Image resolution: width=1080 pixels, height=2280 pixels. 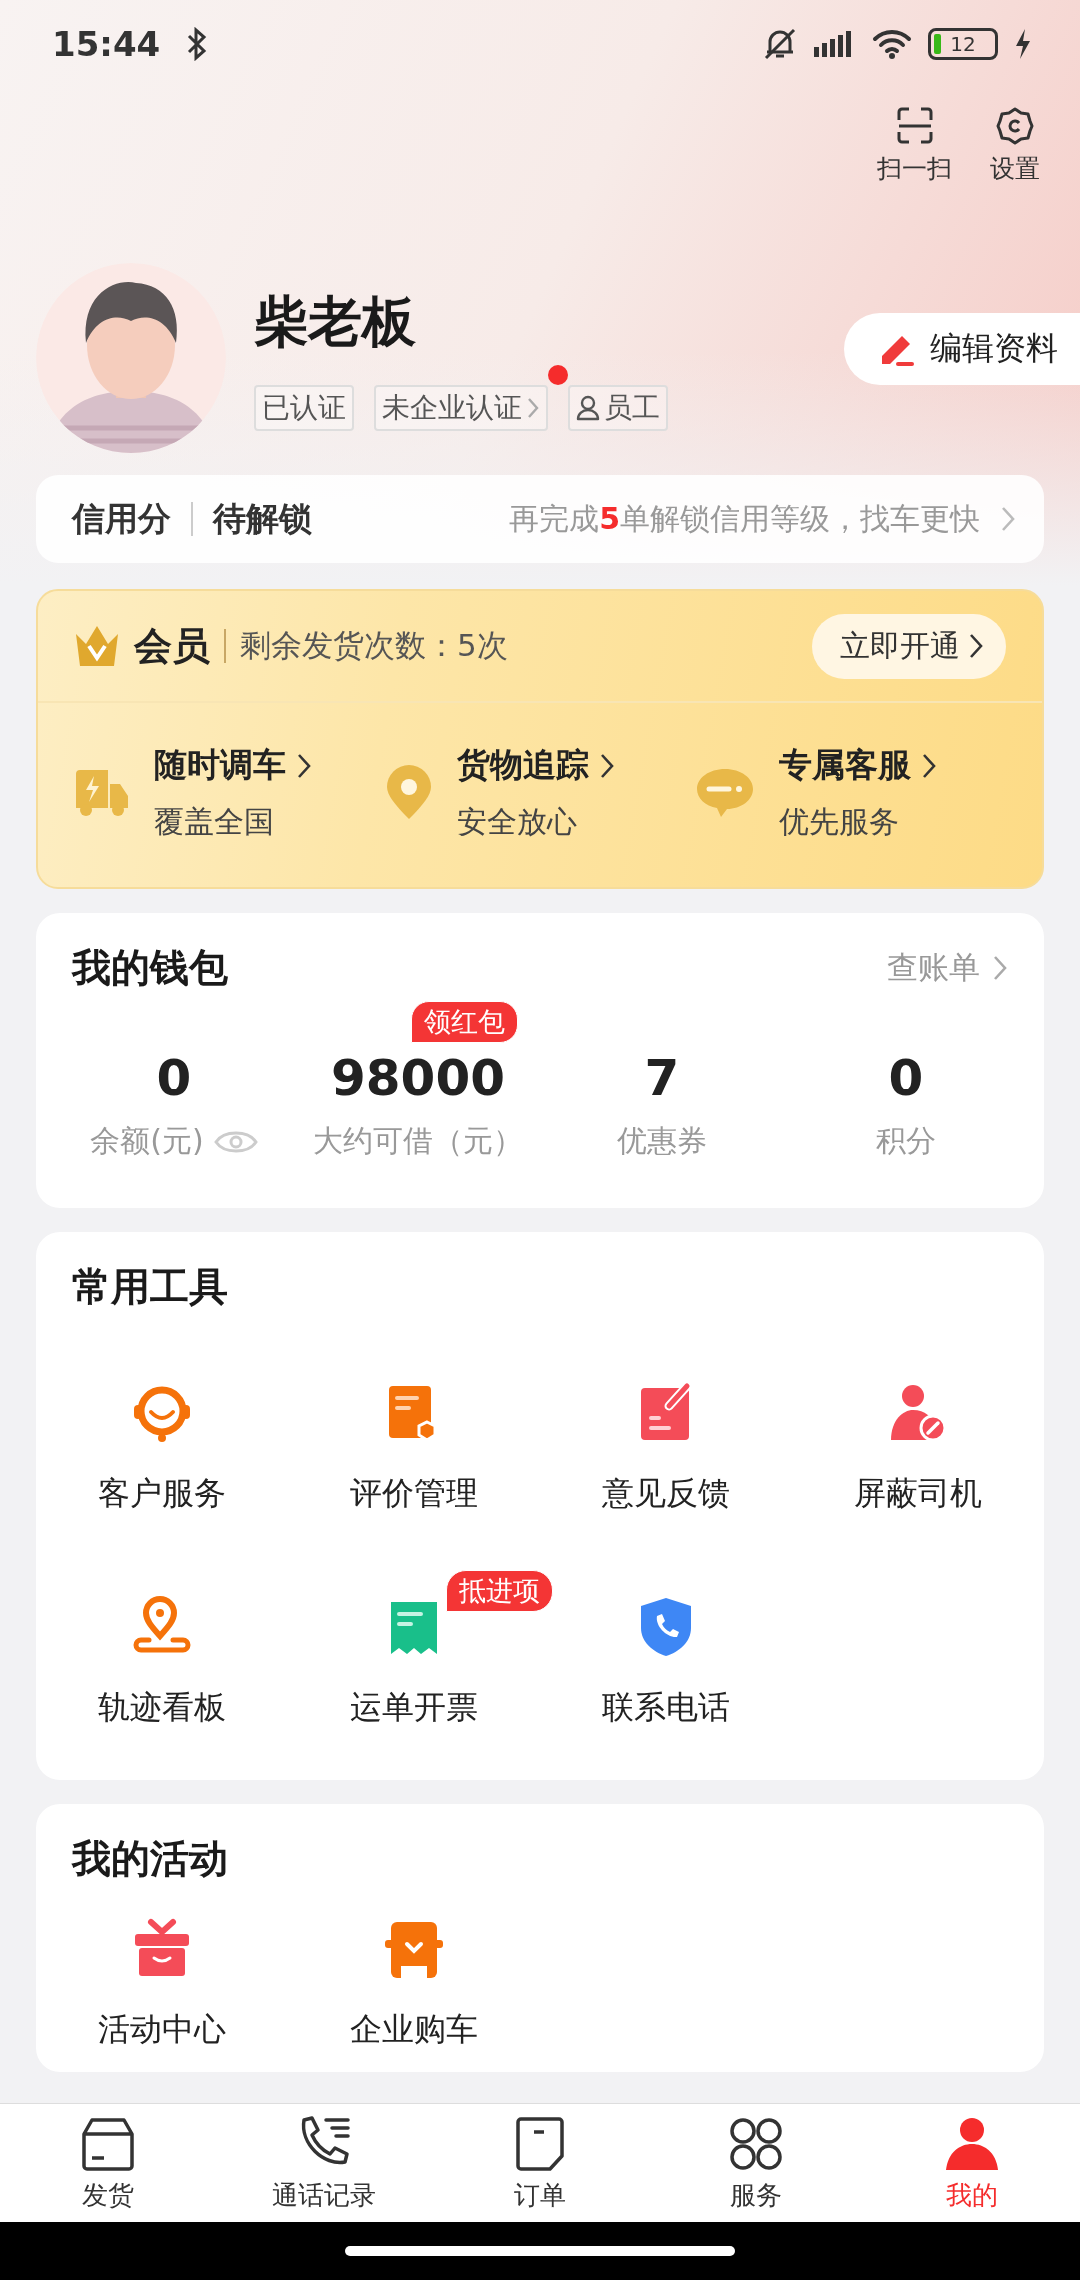 I want to click on tool-label: 屏蔽司机, so click(x=918, y=1494).